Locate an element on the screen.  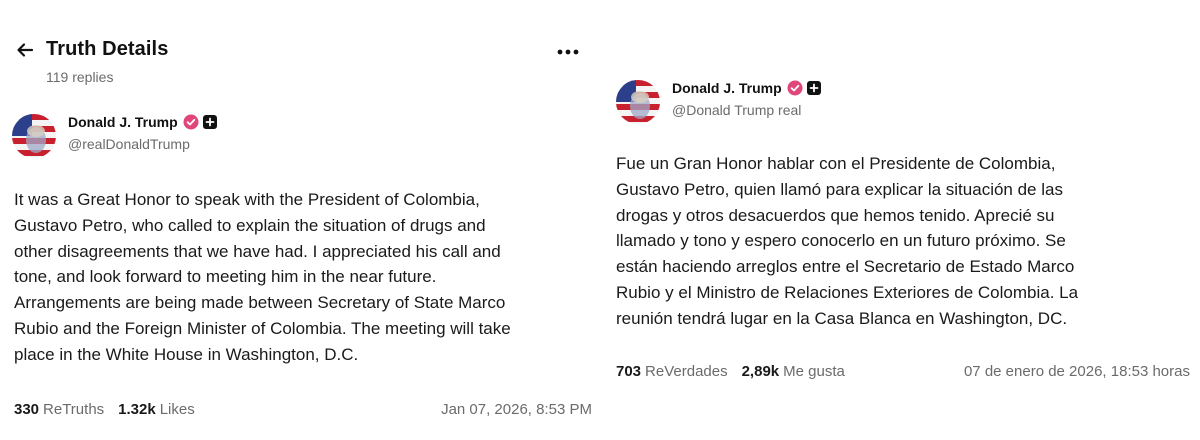
likes-count: 2,89k is located at coordinates (760, 371).